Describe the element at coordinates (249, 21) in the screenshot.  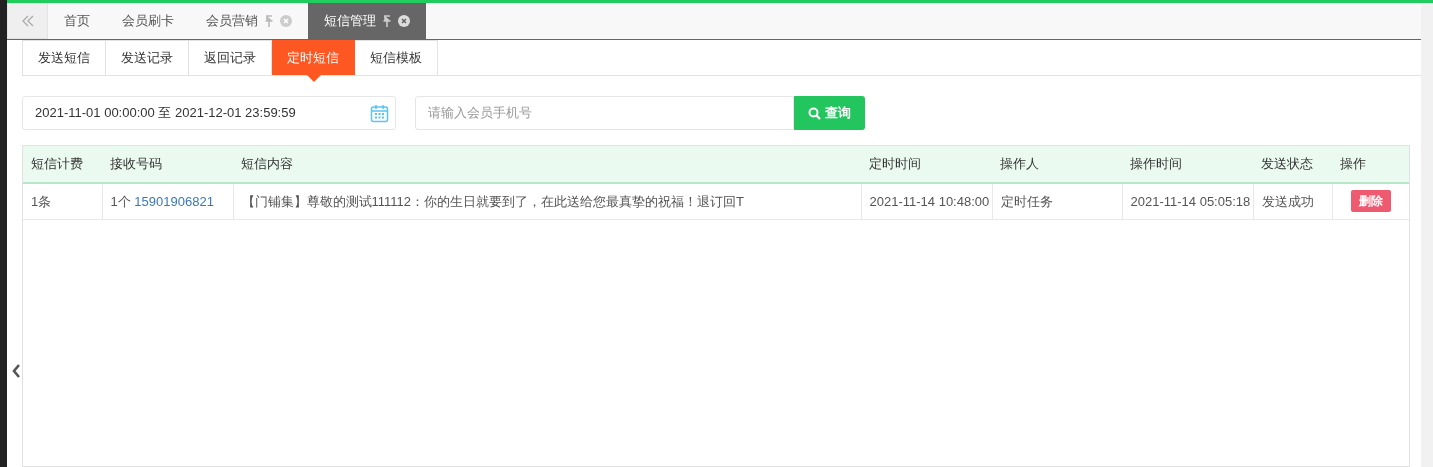
I see `page-tab: 会员营销` at that location.